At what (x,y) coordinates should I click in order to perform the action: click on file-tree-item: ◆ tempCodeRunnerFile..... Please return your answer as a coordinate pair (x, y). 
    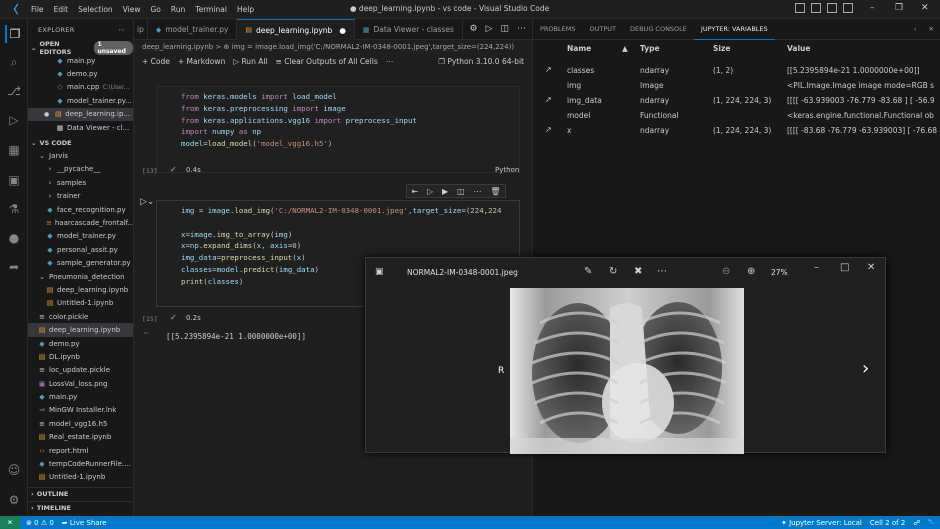
    Looking at the image, I should click on (80, 463).